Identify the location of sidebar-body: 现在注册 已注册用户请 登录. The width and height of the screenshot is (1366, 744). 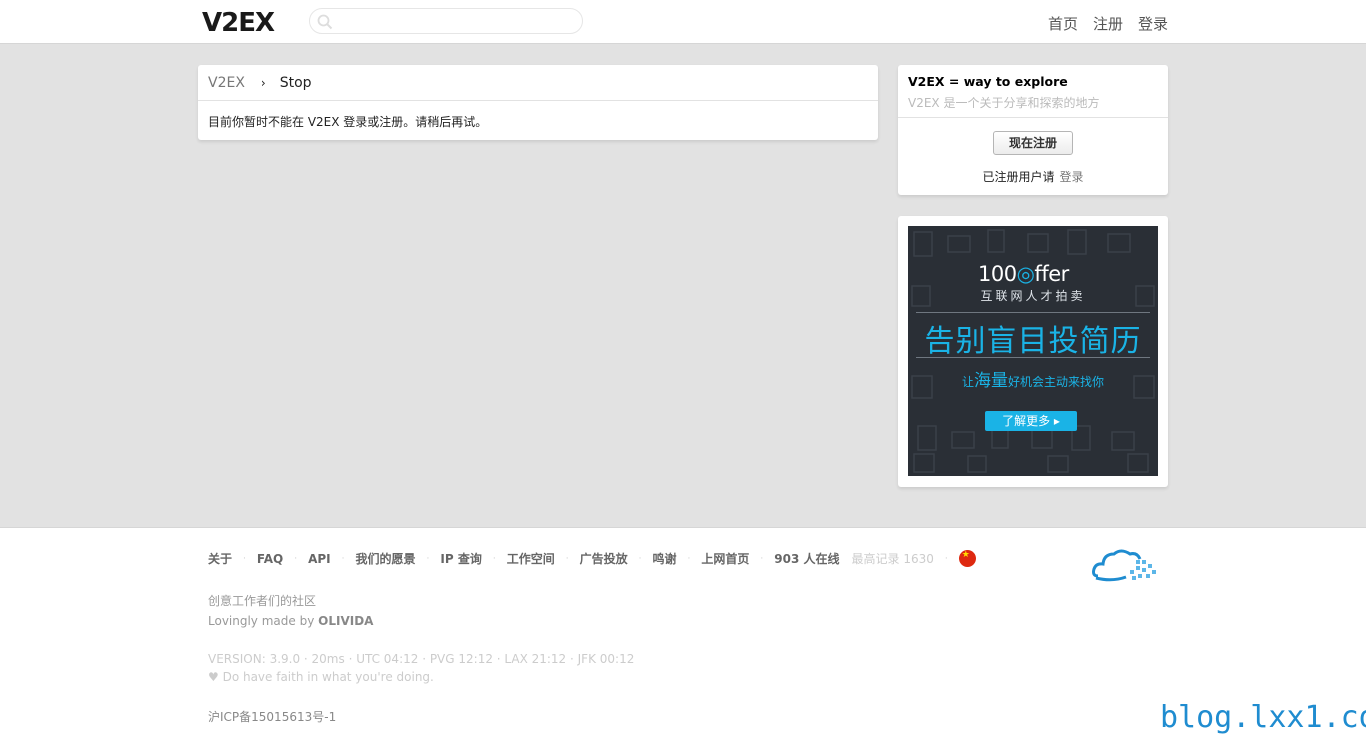
(1033, 151).